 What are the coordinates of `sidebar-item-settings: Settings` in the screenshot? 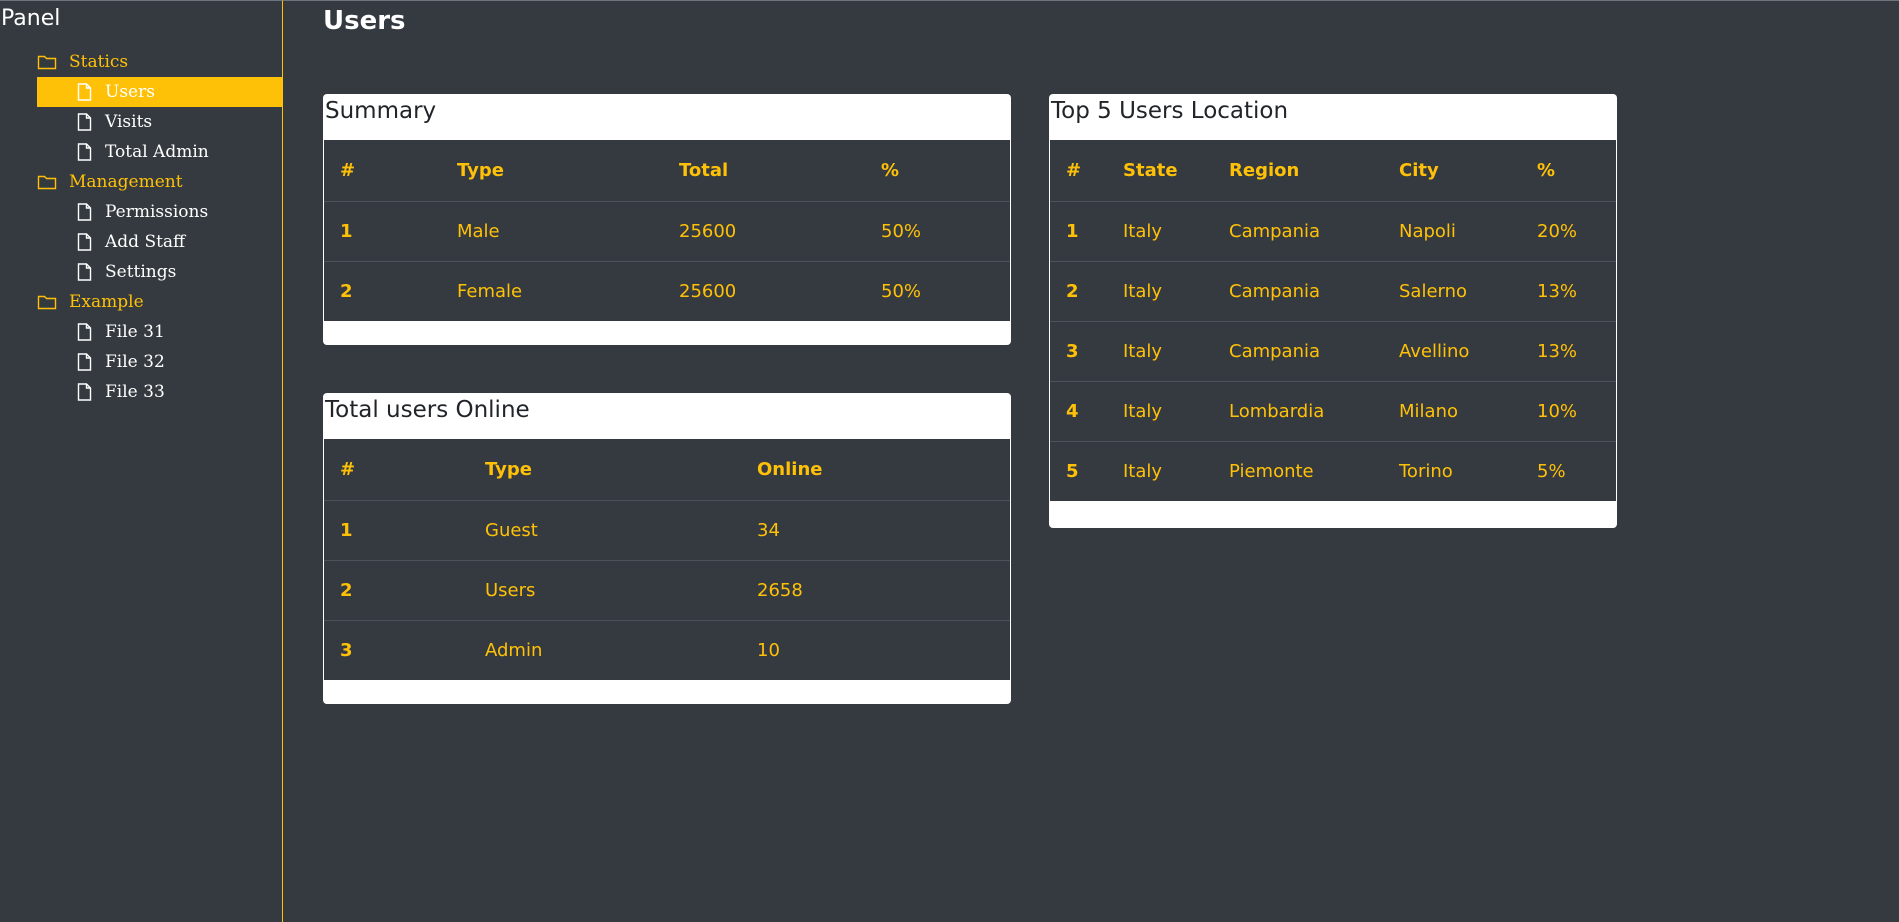 It's located at (141, 272).